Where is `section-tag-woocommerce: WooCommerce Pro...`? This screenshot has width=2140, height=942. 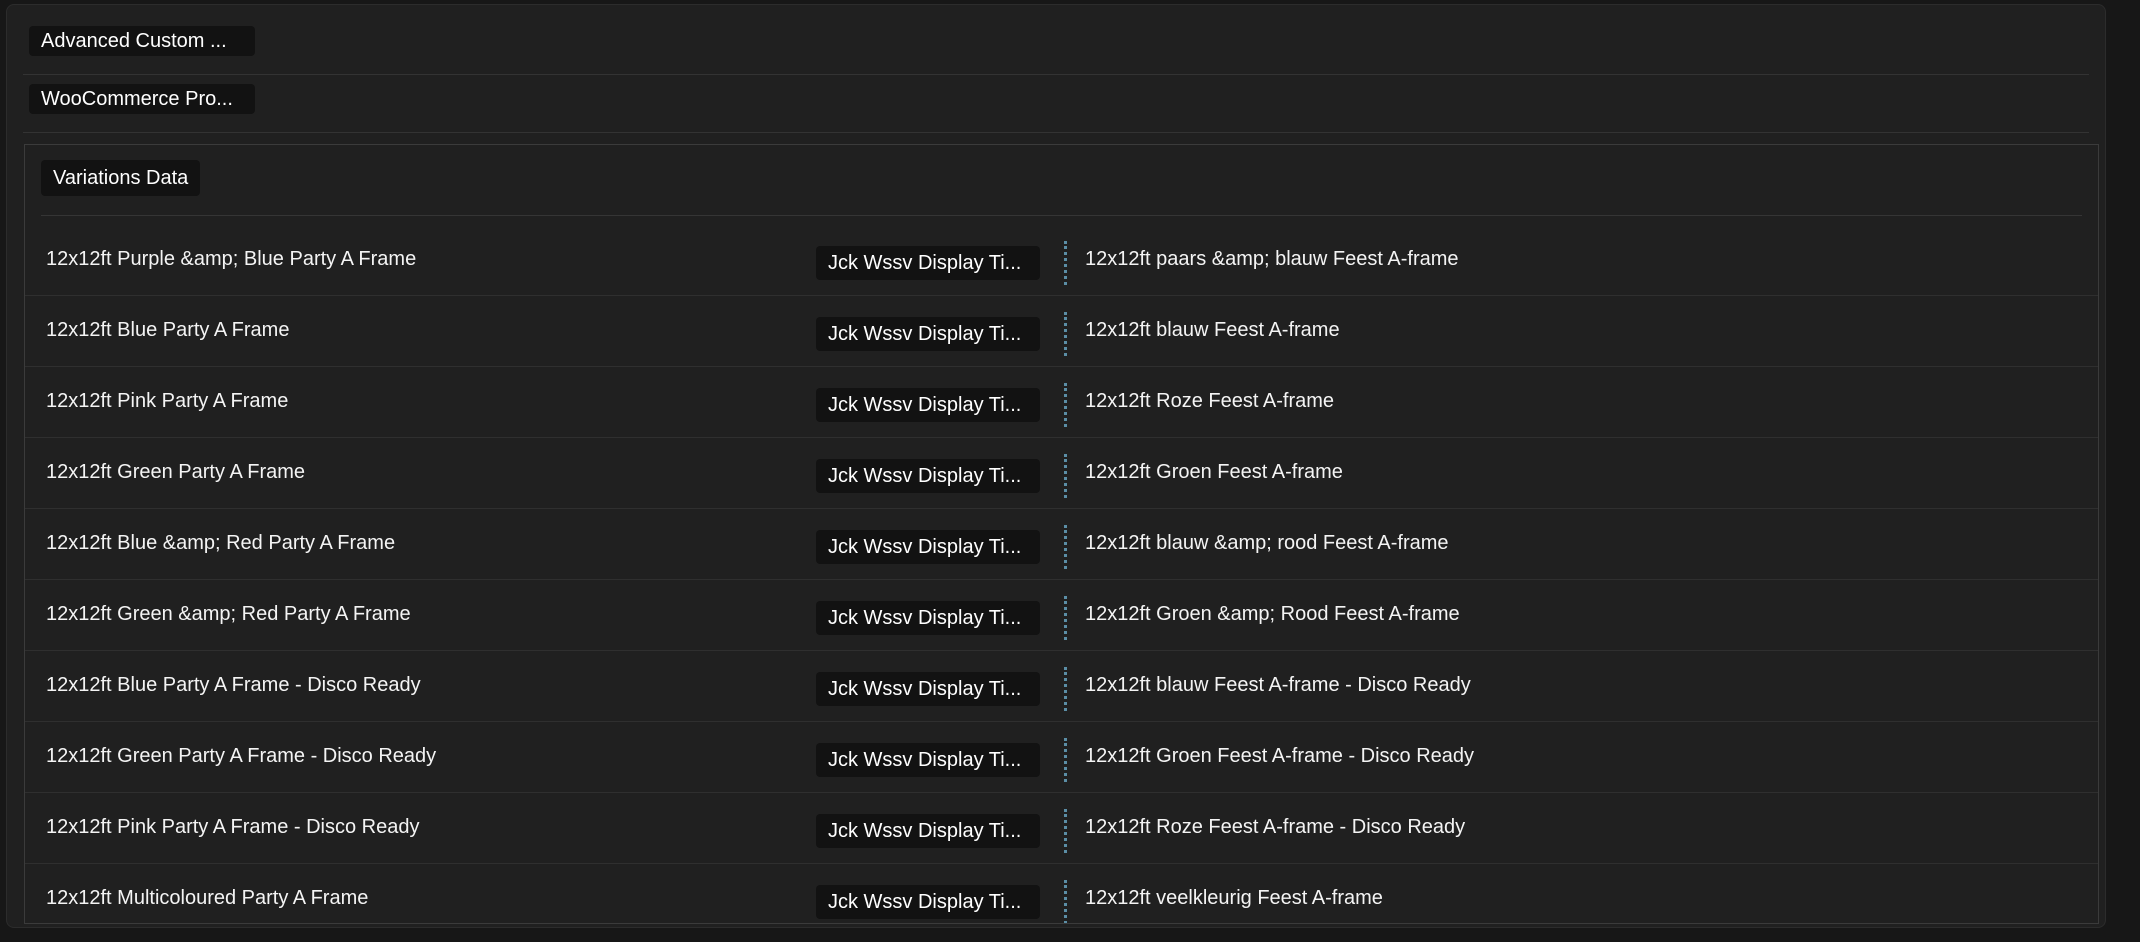
section-tag-woocommerce: WooCommerce Pro... is located at coordinates (142, 99).